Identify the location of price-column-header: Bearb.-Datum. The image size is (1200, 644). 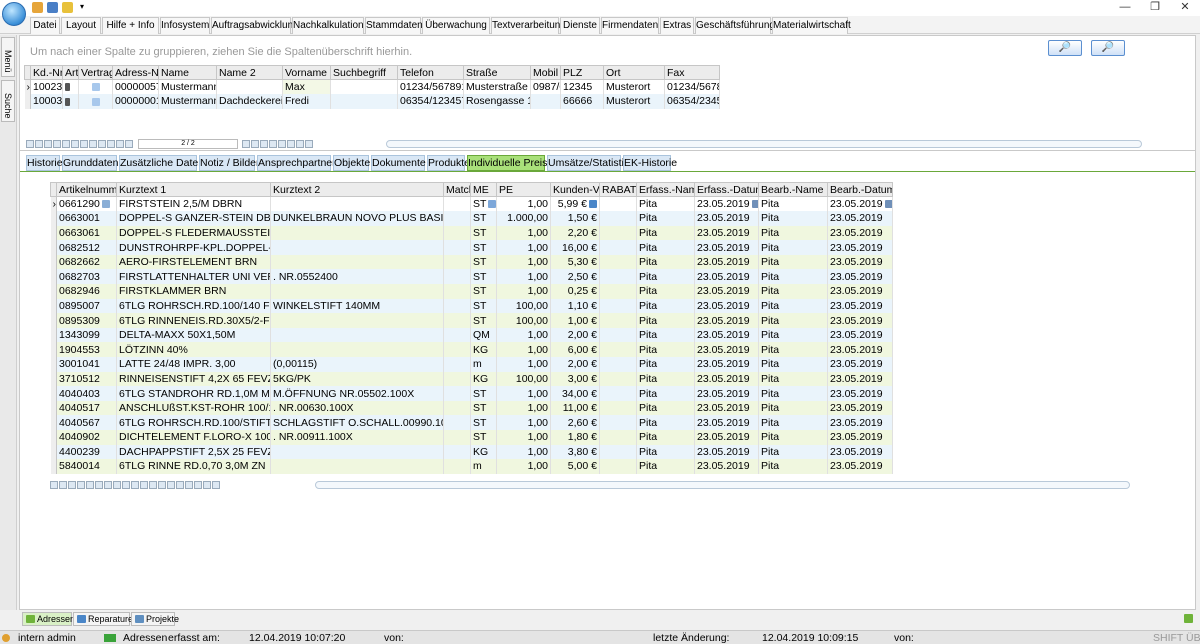
(860, 189).